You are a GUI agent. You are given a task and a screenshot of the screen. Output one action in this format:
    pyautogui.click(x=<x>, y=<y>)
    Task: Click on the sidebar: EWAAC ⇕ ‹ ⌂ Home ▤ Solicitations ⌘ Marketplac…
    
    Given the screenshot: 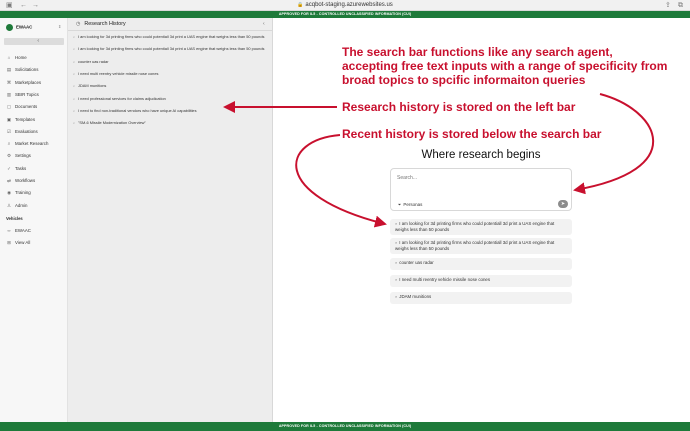 What is the action you would take?
    pyautogui.click(x=34, y=220)
    